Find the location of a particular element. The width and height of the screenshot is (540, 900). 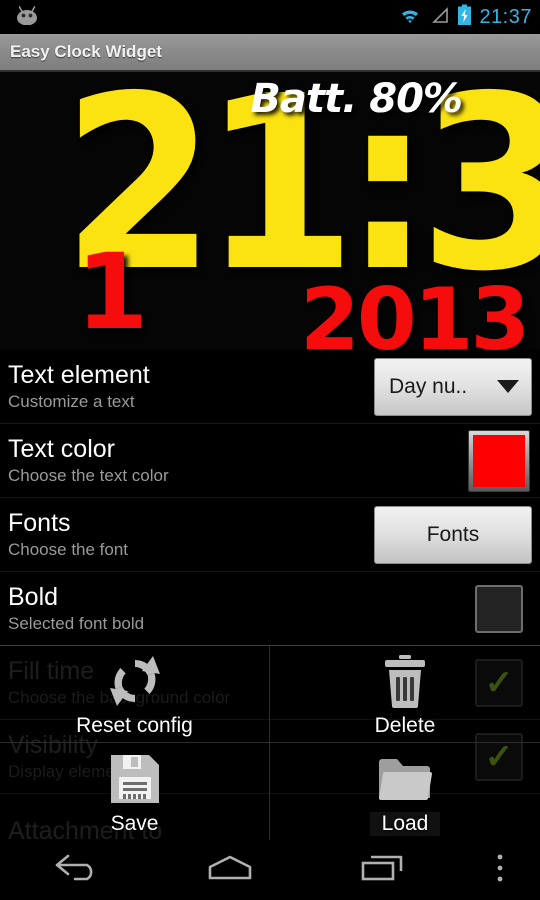

navigation-bar is located at coordinates (270, 870).